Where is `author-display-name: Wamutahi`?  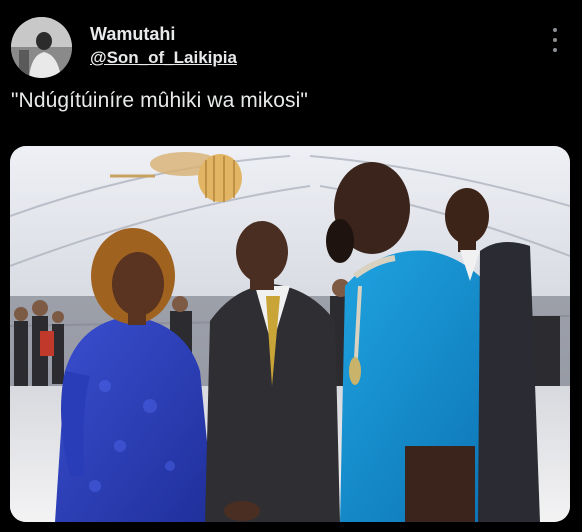 author-display-name: Wamutahi is located at coordinates (132, 34).